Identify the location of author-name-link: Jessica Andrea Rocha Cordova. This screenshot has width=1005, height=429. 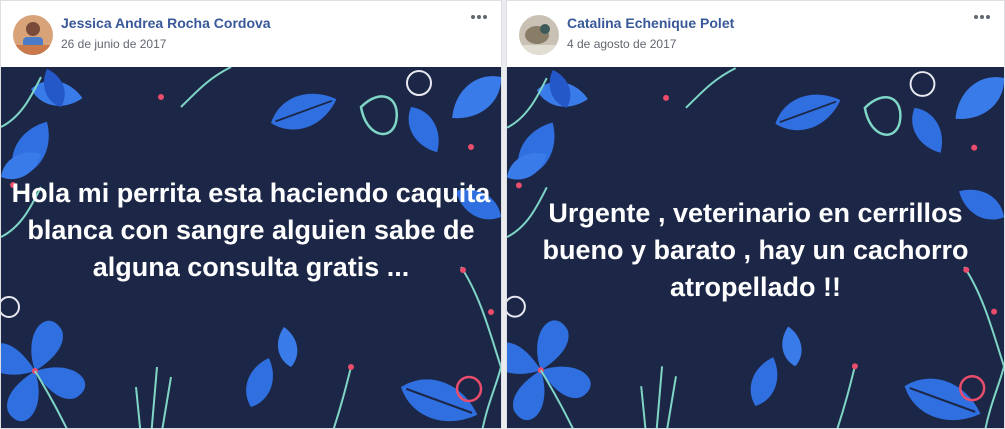
(166, 23).